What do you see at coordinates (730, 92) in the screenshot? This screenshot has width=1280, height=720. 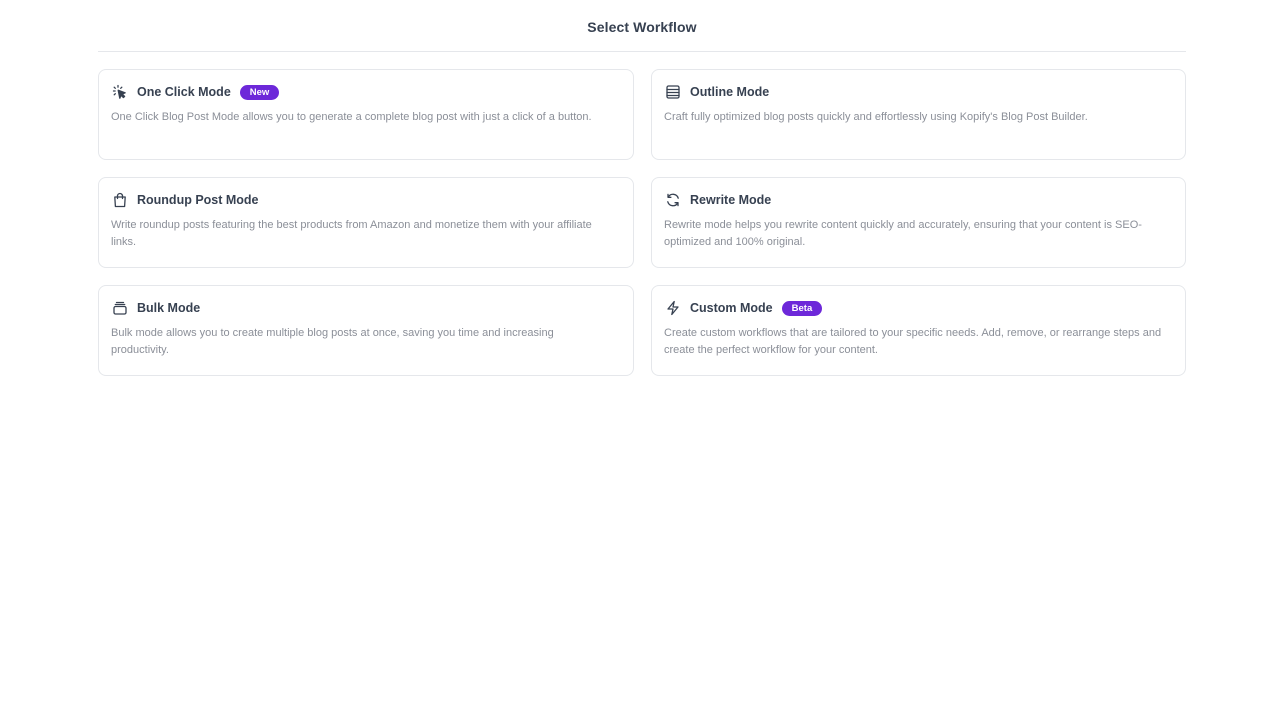 I see `card-title: Outline Mode` at bounding box center [730, 92].